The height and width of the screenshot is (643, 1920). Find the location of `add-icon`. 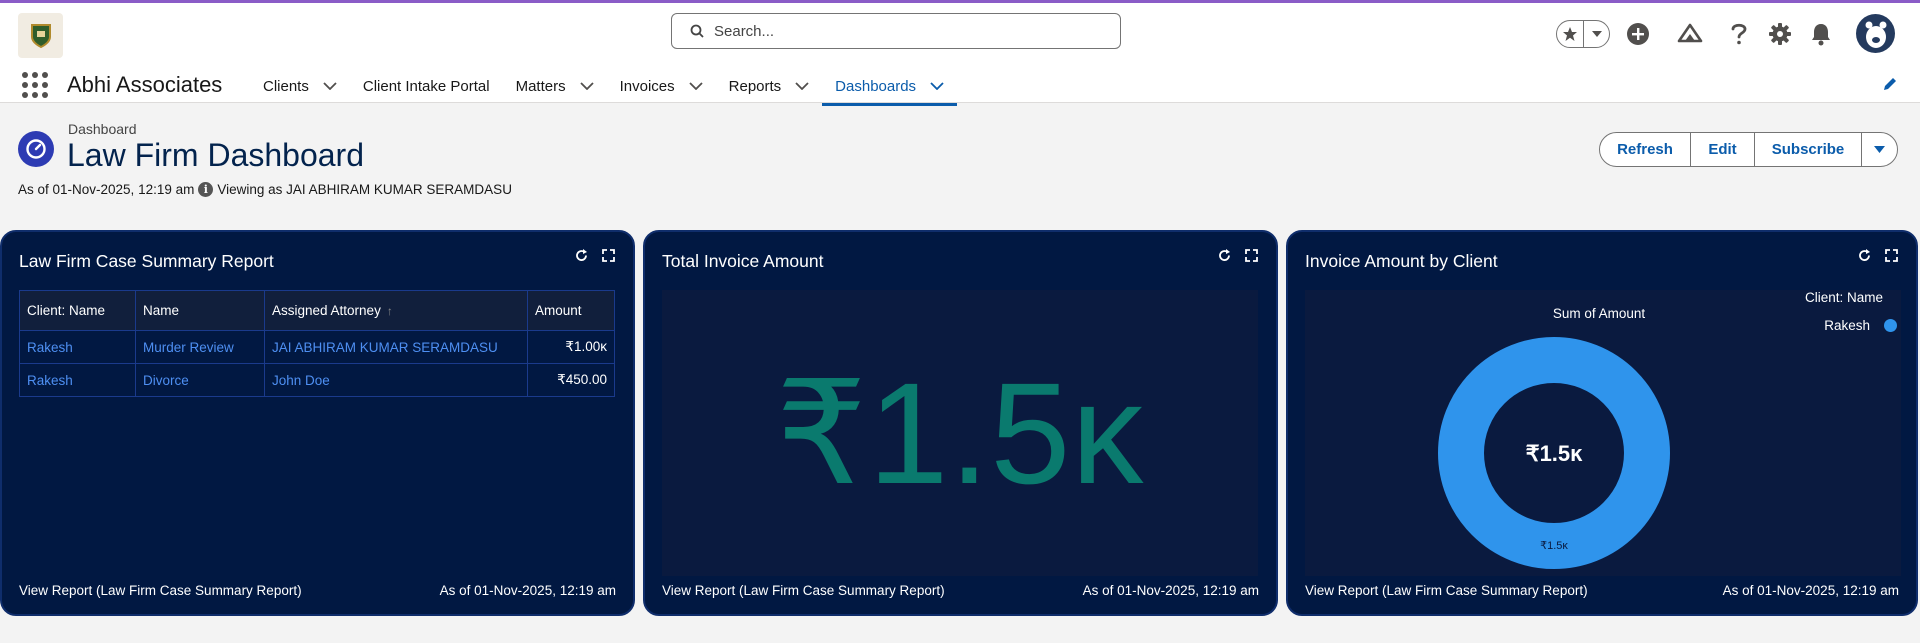

add-icon is located at coordinates (1638, 34).